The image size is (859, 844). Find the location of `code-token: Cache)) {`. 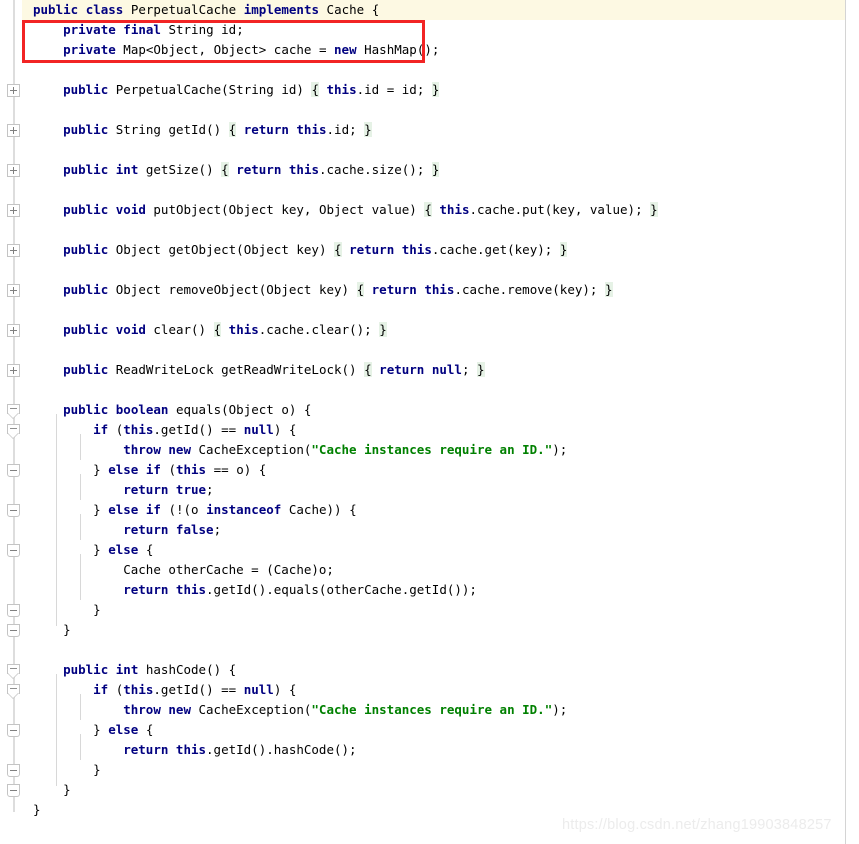

code-token: Cache)) { is located at coordinates (319, 509).